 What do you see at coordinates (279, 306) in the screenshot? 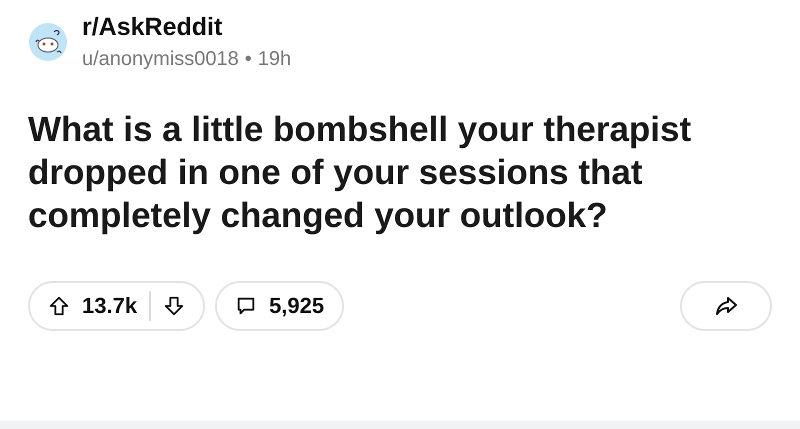
I see `comments-button: 5,925` at bounding box center [279, 306].